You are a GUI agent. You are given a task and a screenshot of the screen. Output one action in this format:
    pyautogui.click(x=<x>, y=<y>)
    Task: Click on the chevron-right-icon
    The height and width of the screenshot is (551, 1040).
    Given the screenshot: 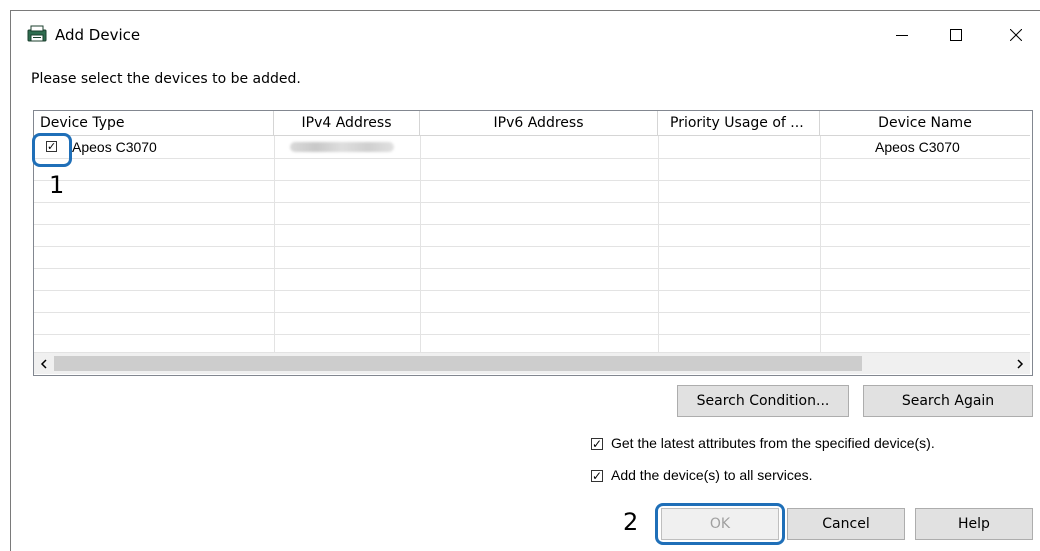 What is the action you would take?
    pyautogui.click(x=1020, y=363)
    